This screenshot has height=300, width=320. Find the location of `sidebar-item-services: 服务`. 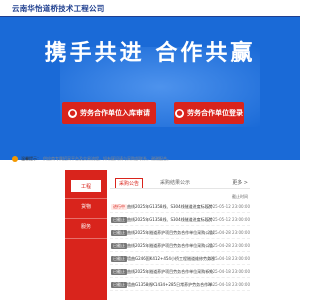

sidebar-item-services: 服务 is located at coordinates (86, 226).